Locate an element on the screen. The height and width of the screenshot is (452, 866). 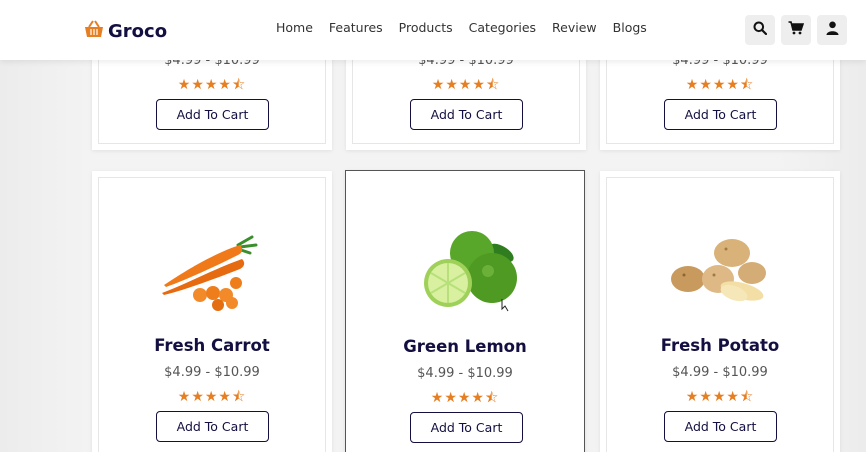
header-icons is located at coordinates (796, 30).